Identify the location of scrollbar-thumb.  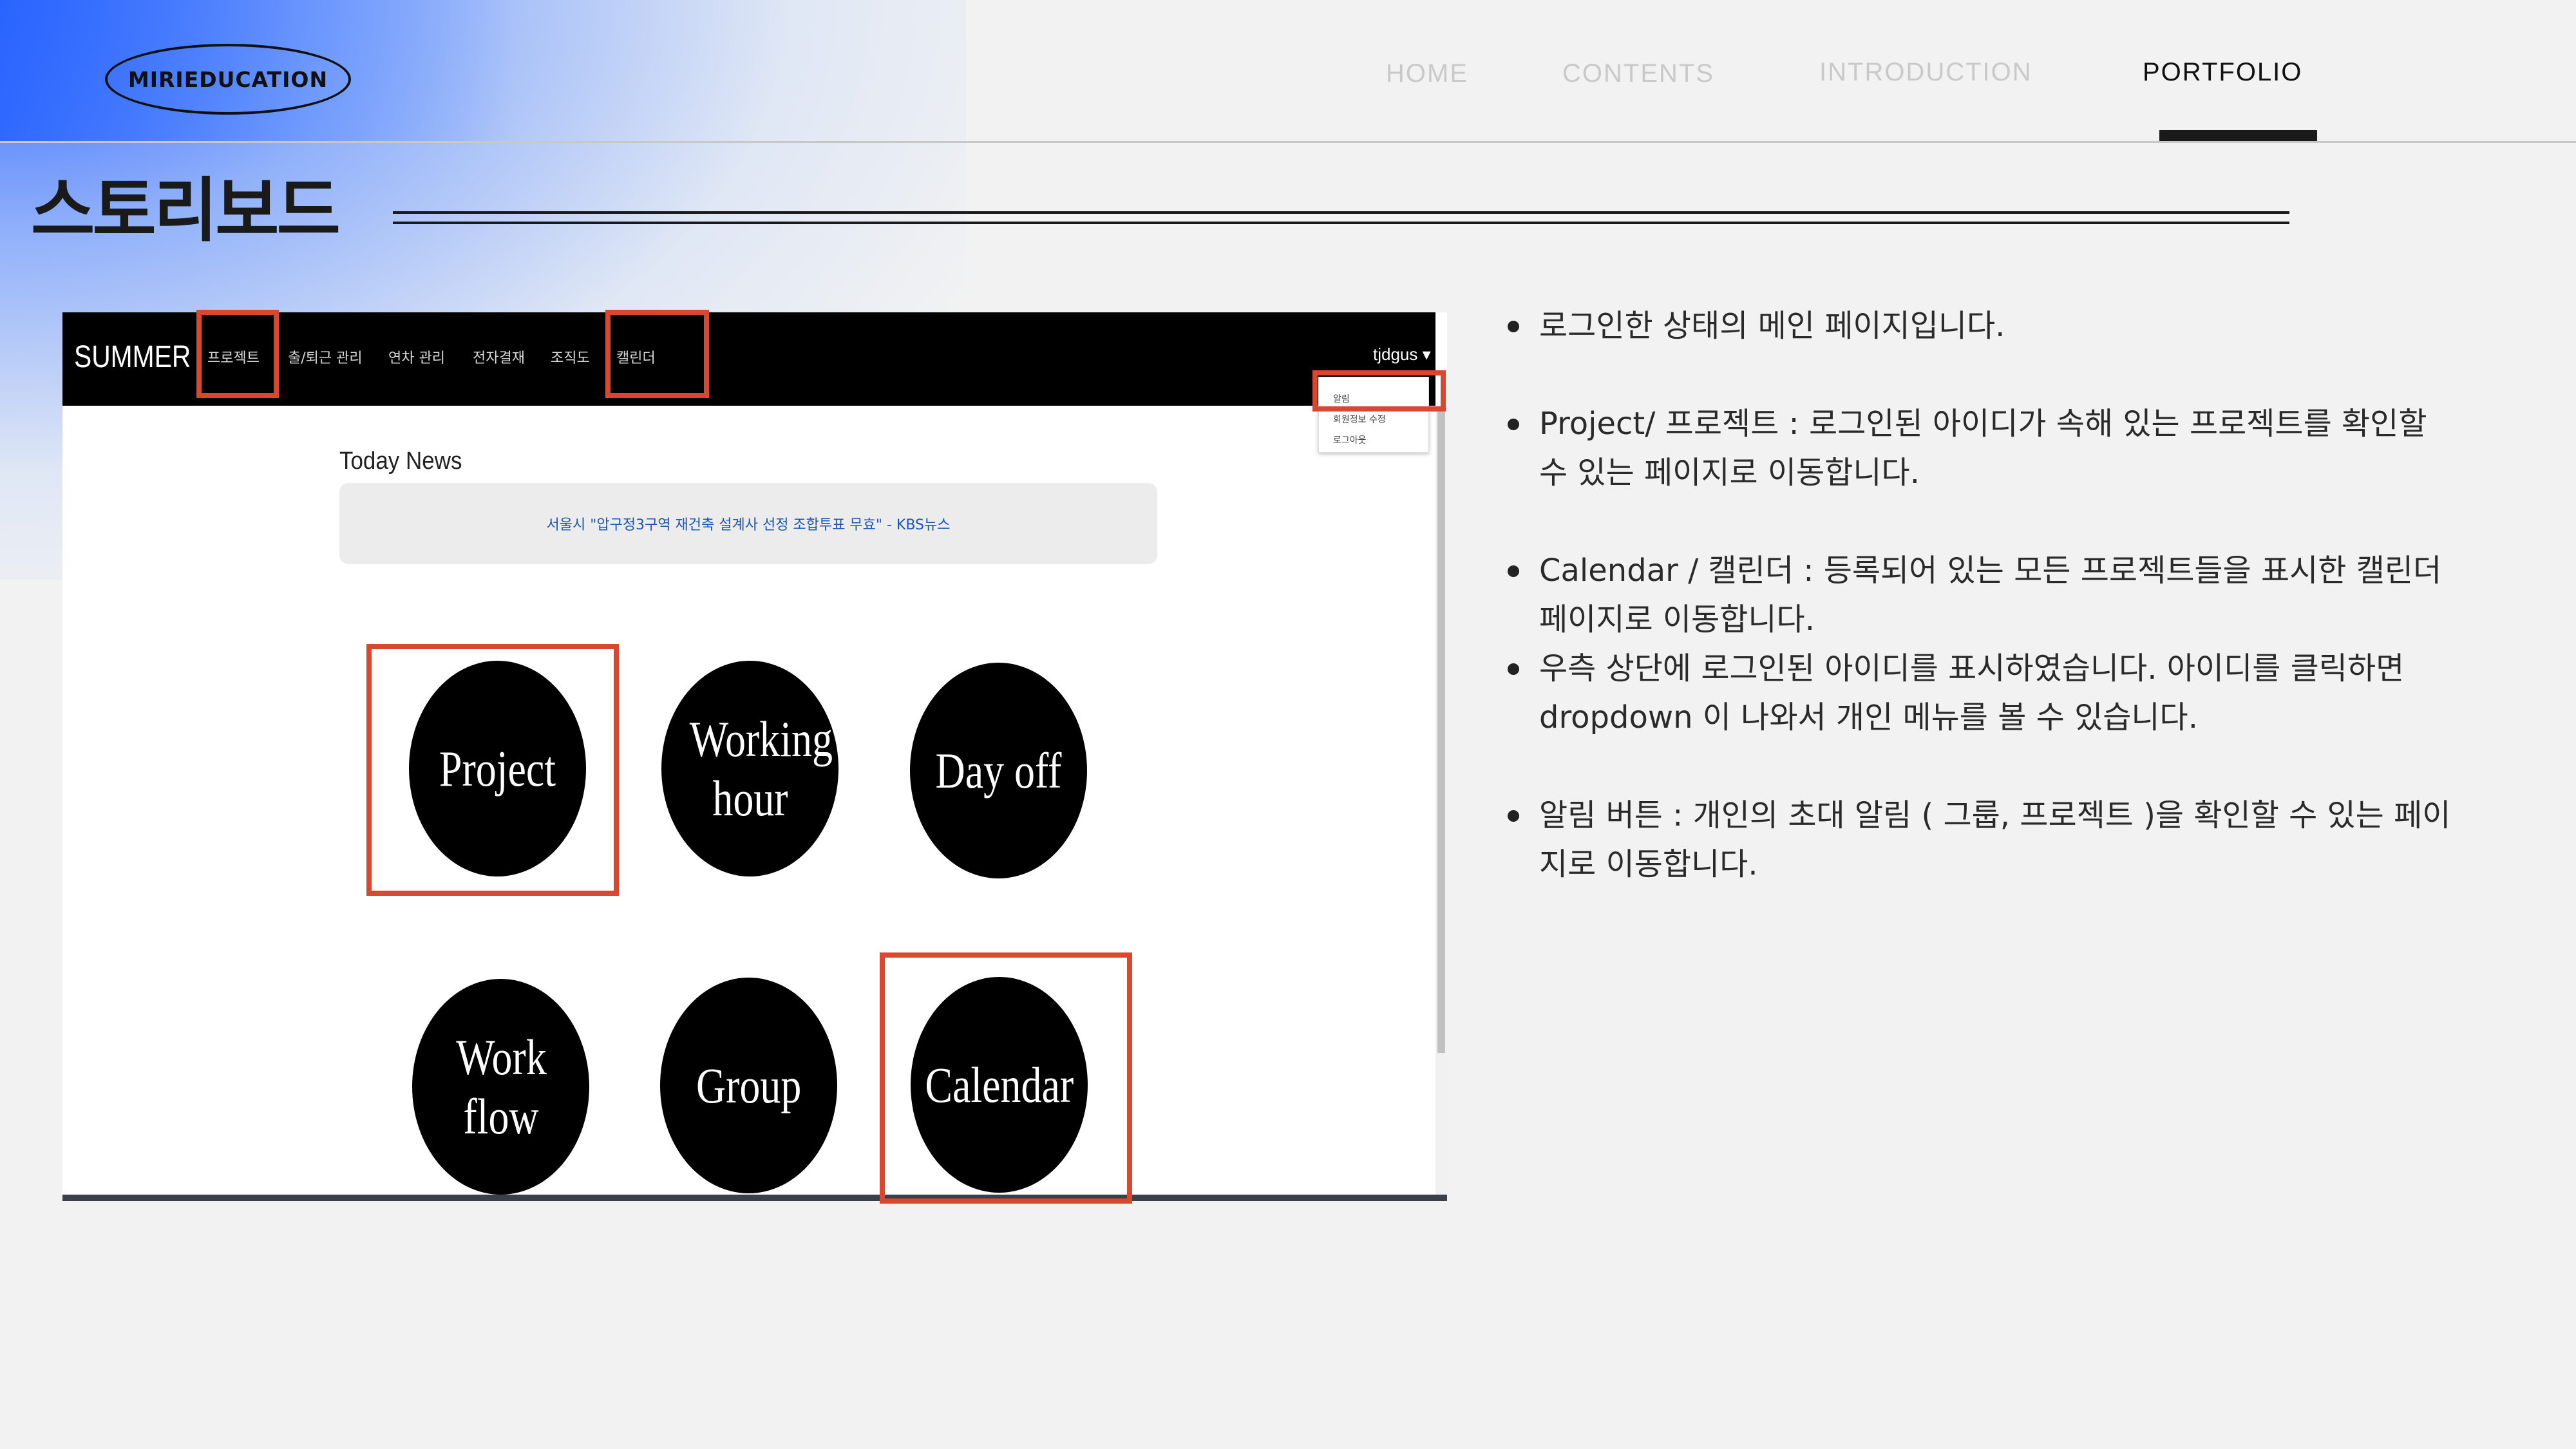
(1441, 731).